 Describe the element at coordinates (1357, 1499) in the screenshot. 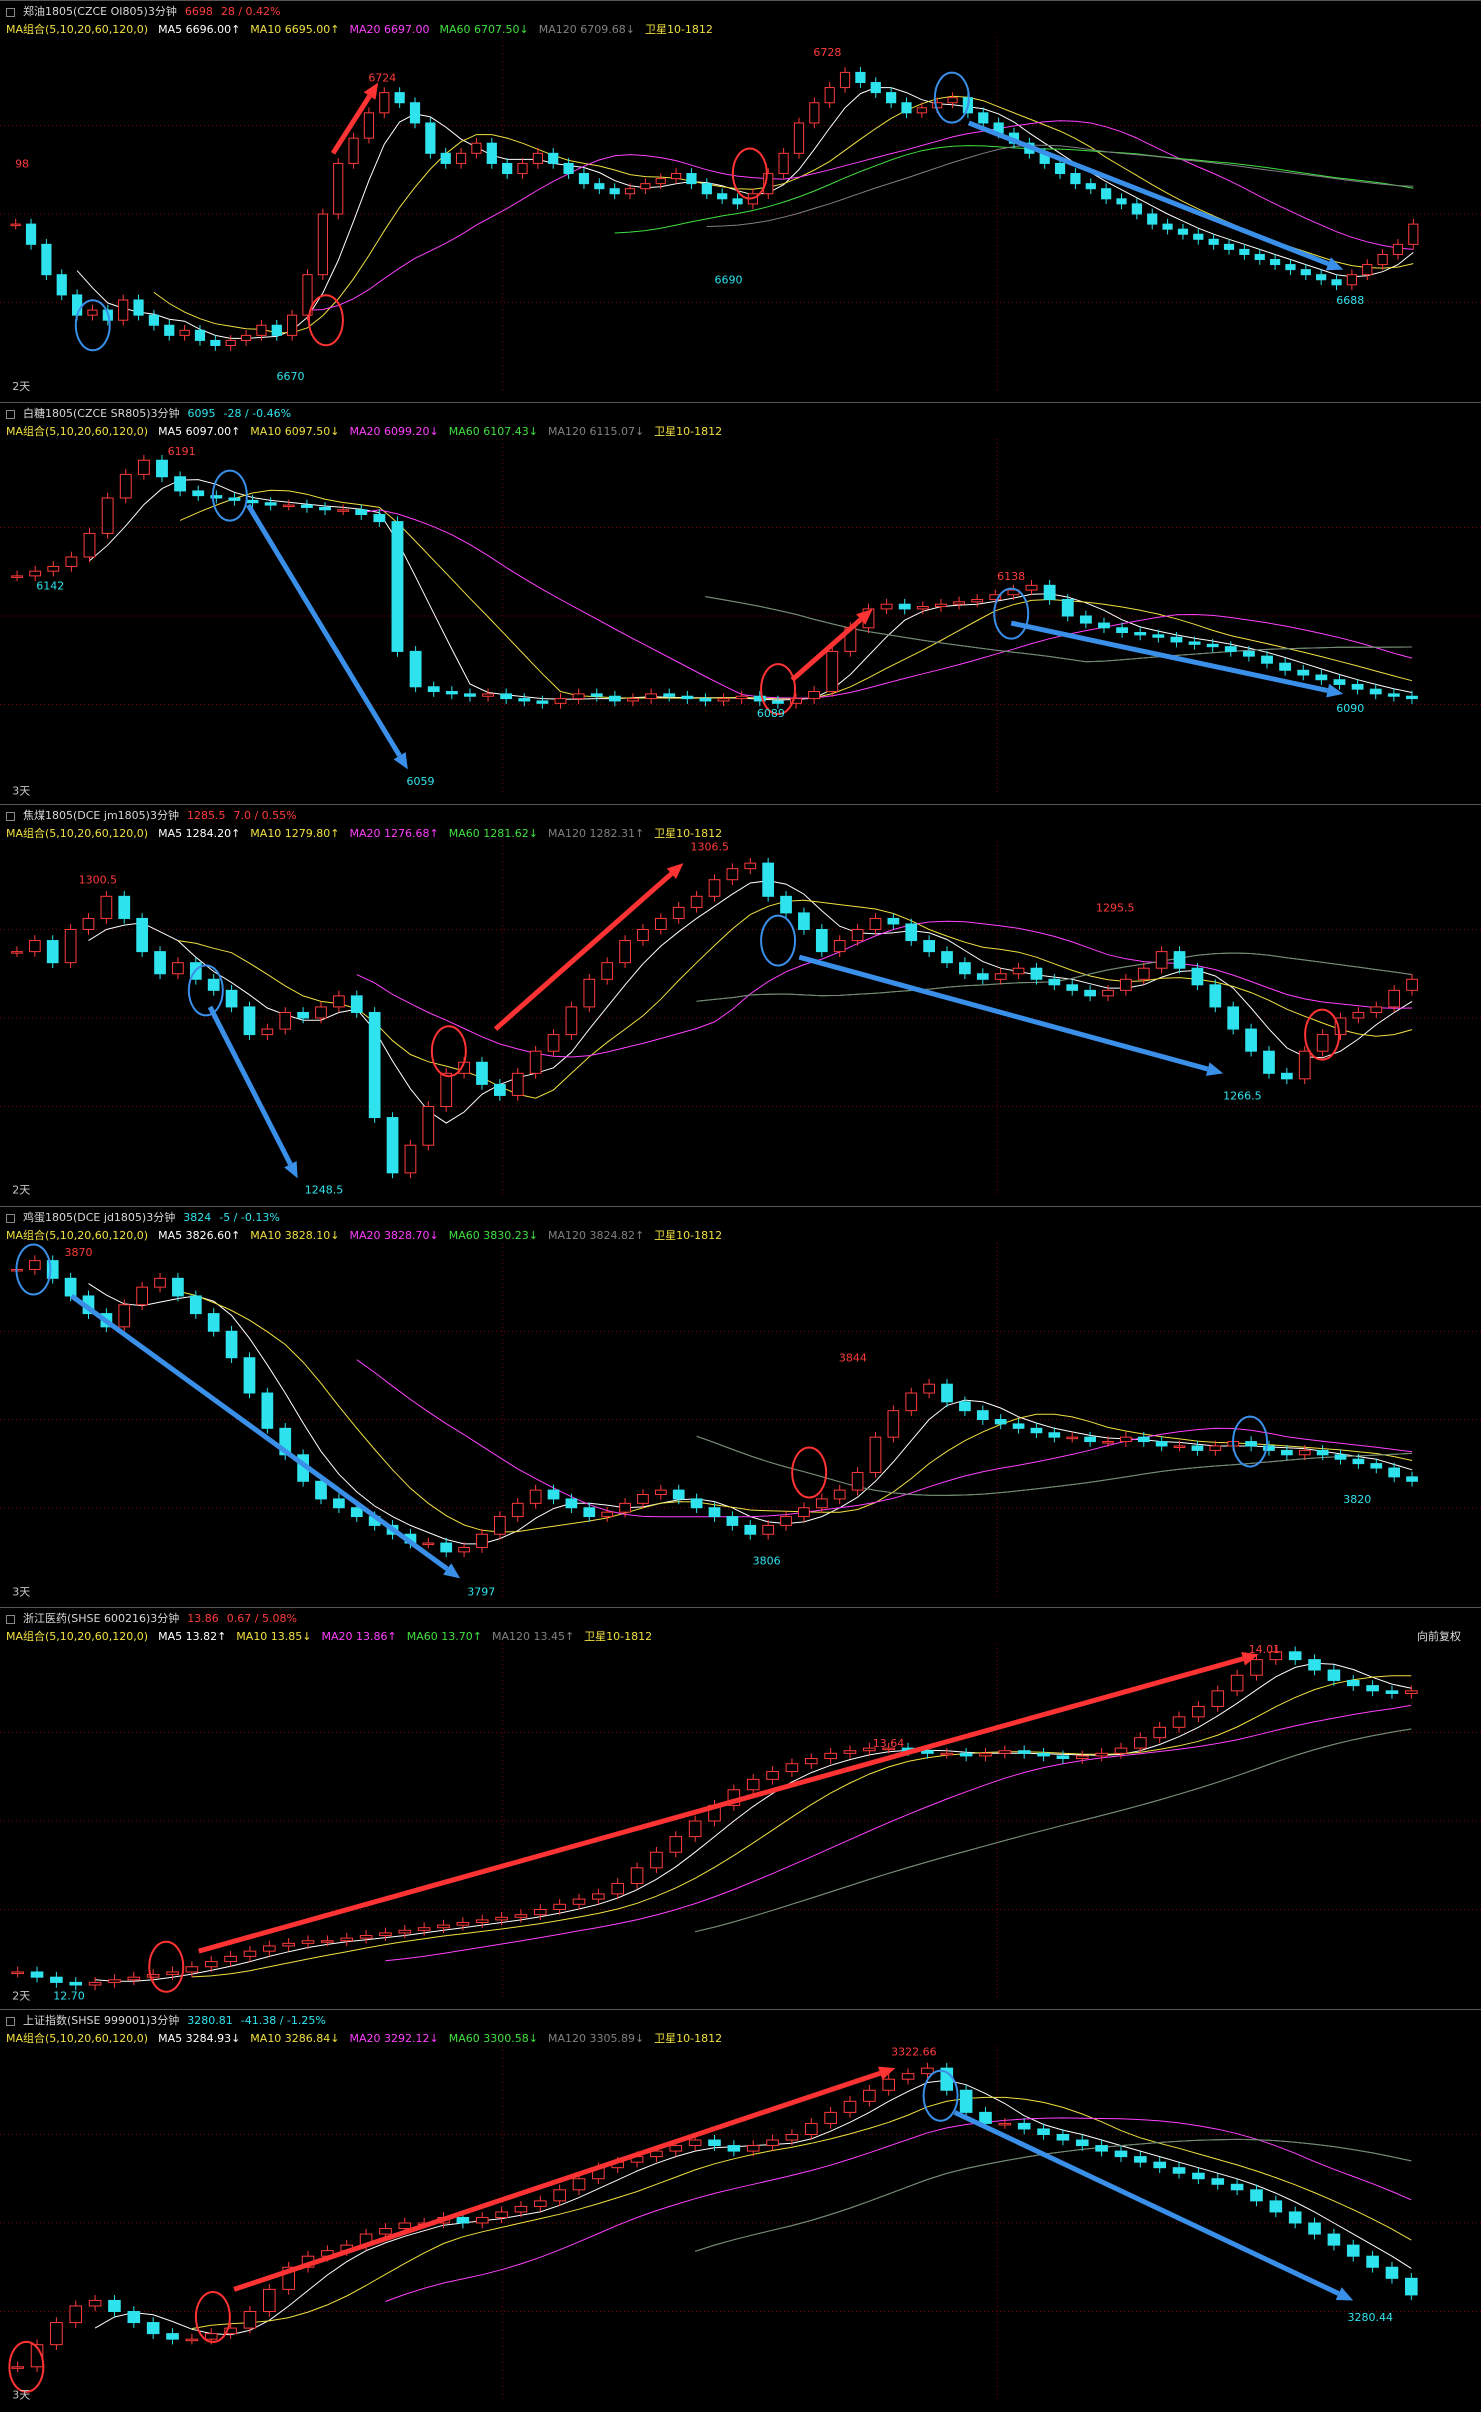

I see `price-label: 3820` at that location.